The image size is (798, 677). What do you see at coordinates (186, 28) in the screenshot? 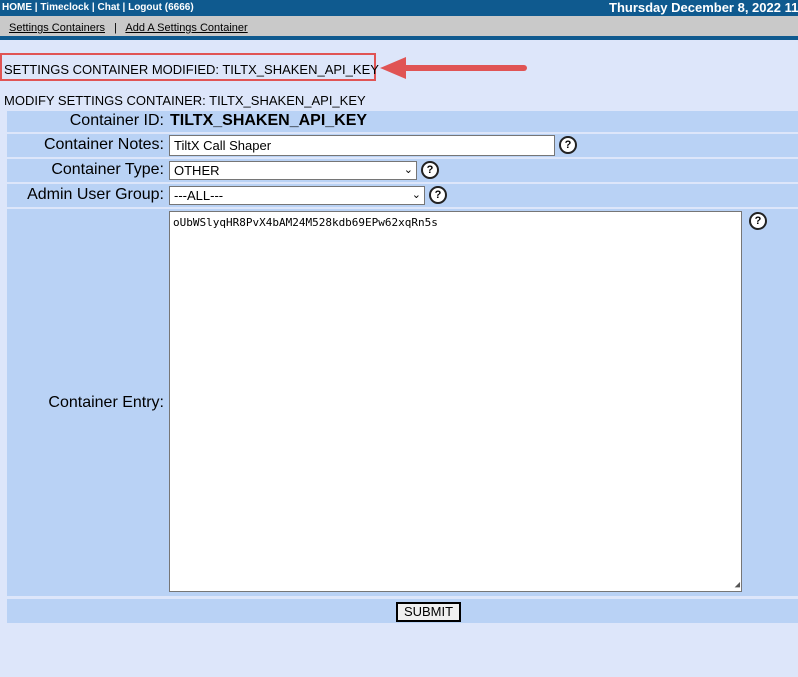
I see `add-container-link: Add A Settings Container` at bounding box center [186, 28].